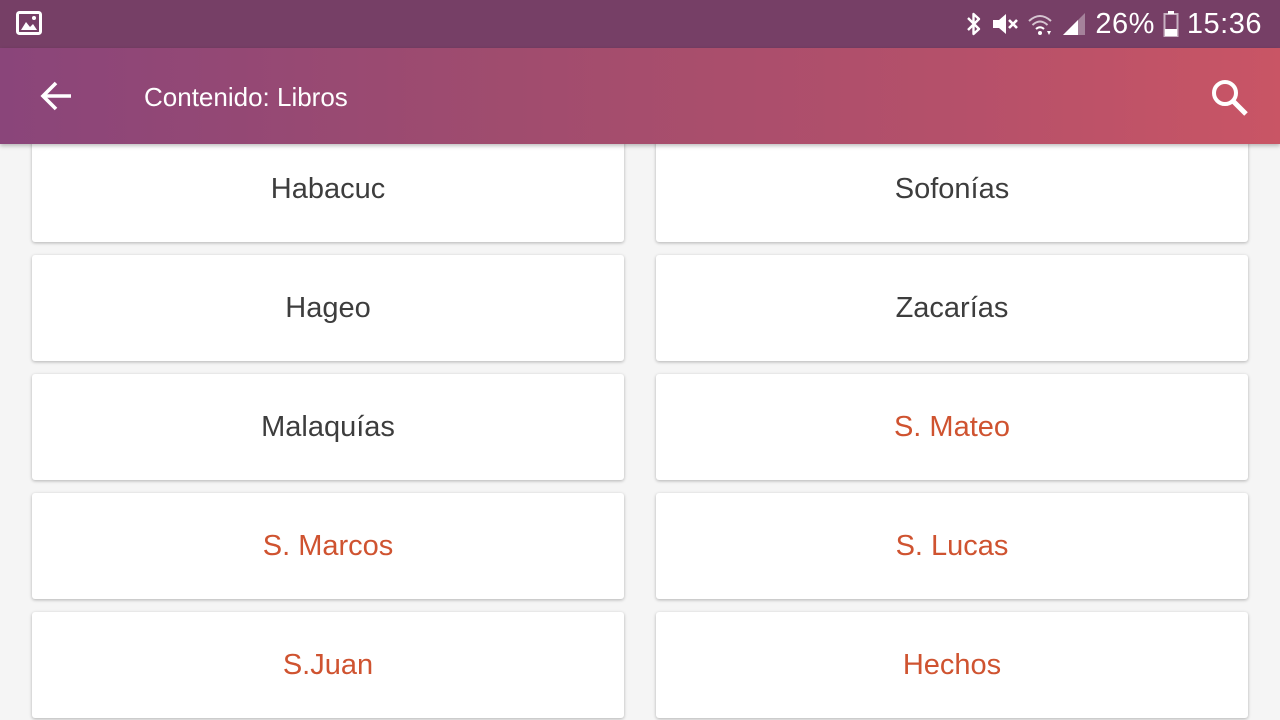  Describe the element at coordinates (29, 23) in the screenshot. I see `gallery-icon` at that location.